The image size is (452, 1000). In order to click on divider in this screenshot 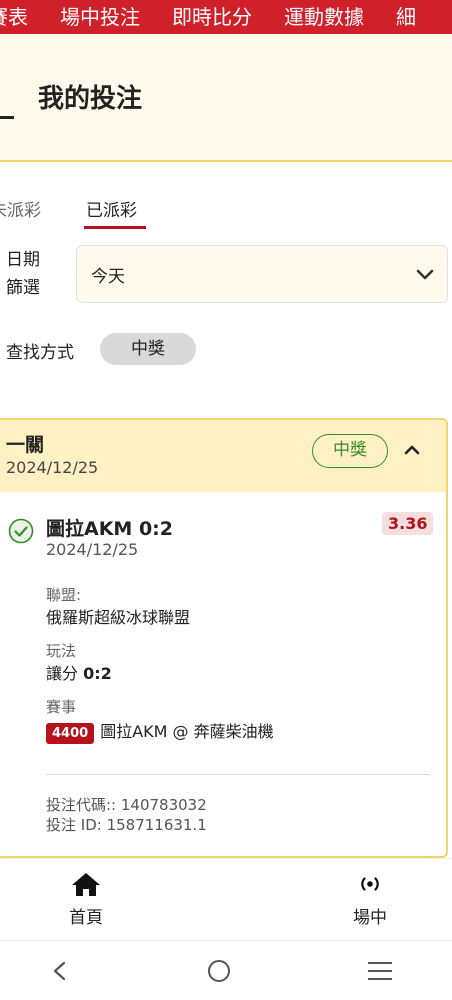, I will do `click(238, 774)`.